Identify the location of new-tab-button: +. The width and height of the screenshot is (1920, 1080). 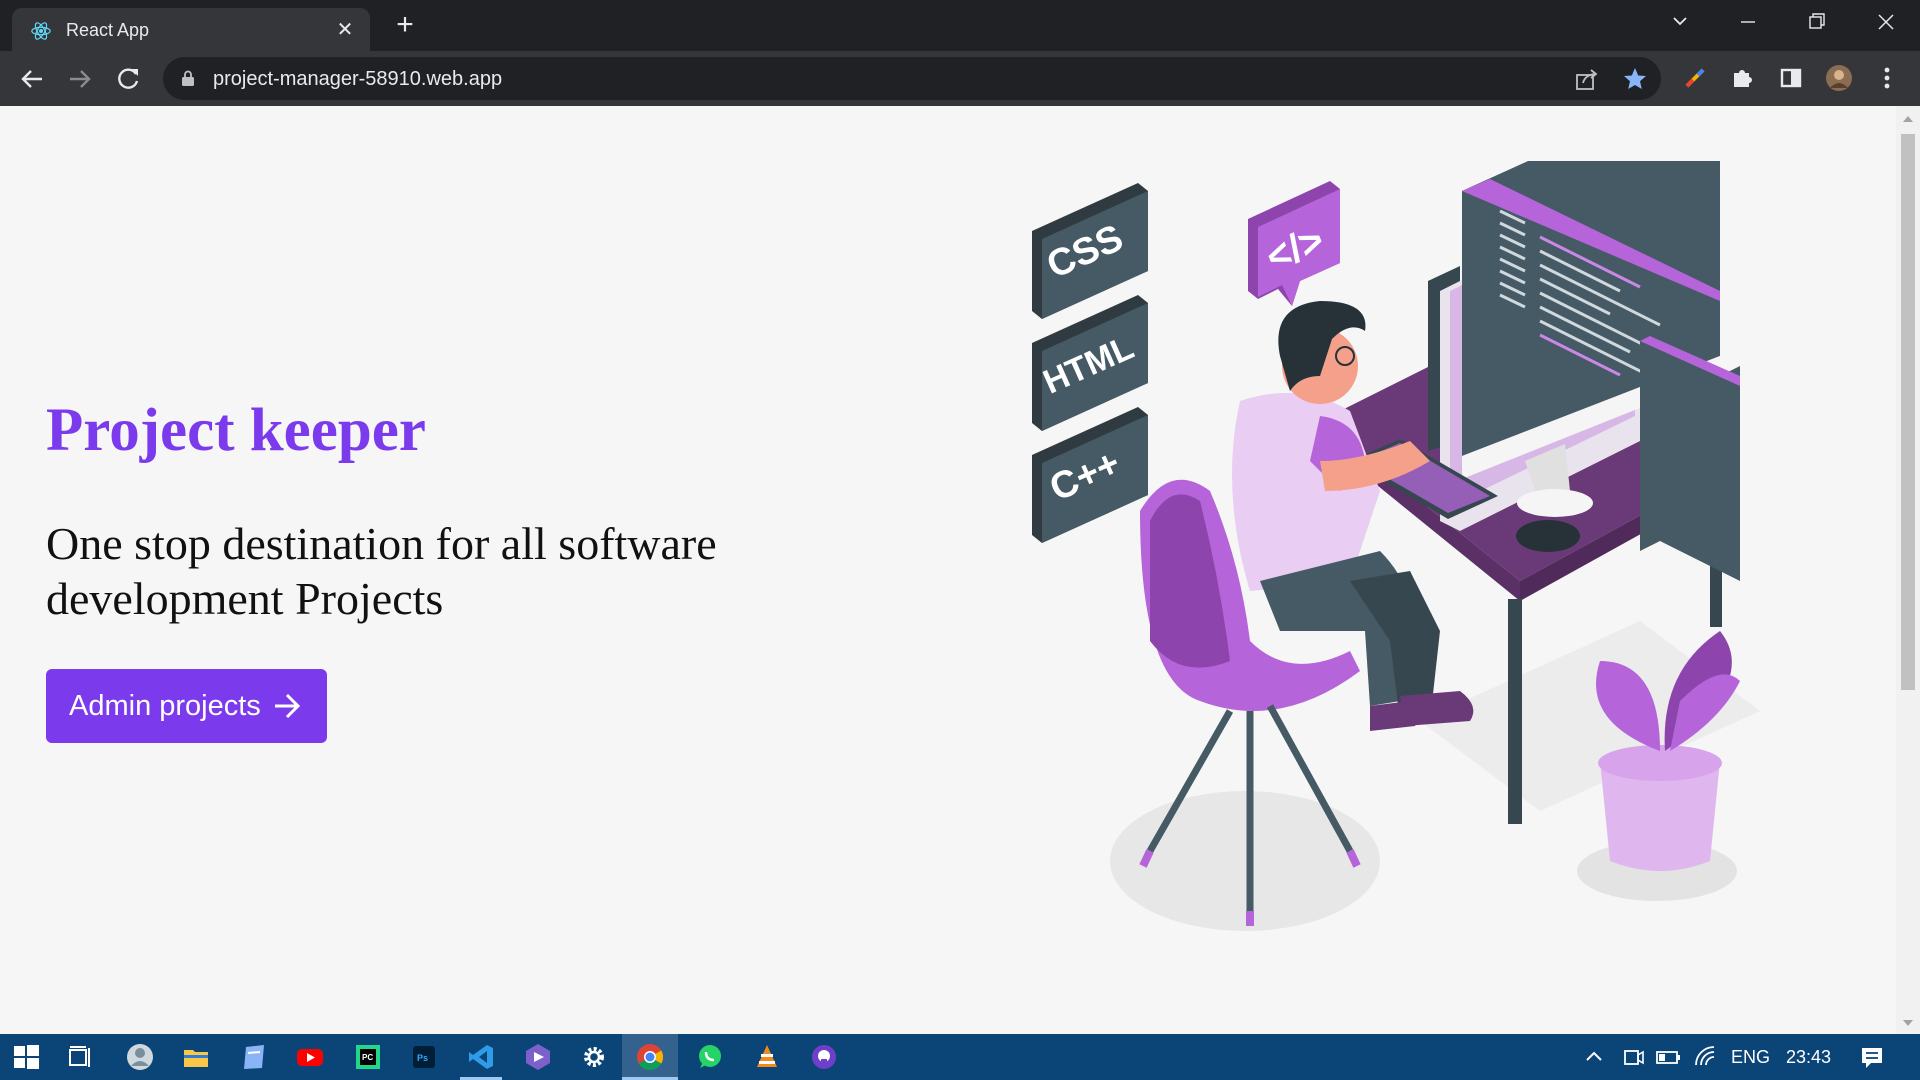
(405, 25).